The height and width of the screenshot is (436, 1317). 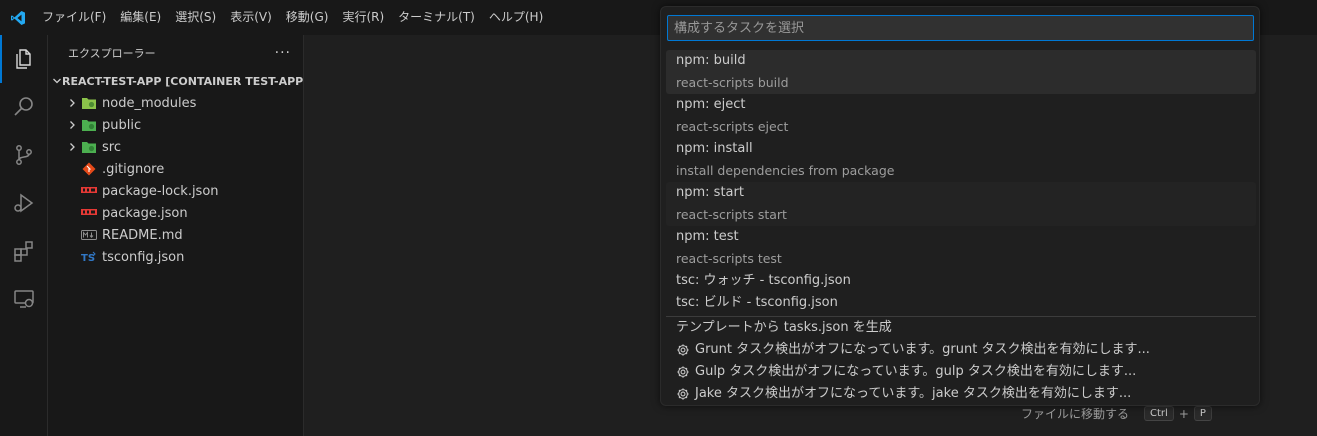 I want to click on vscode-logo-icon, so click(x=17, y=17).